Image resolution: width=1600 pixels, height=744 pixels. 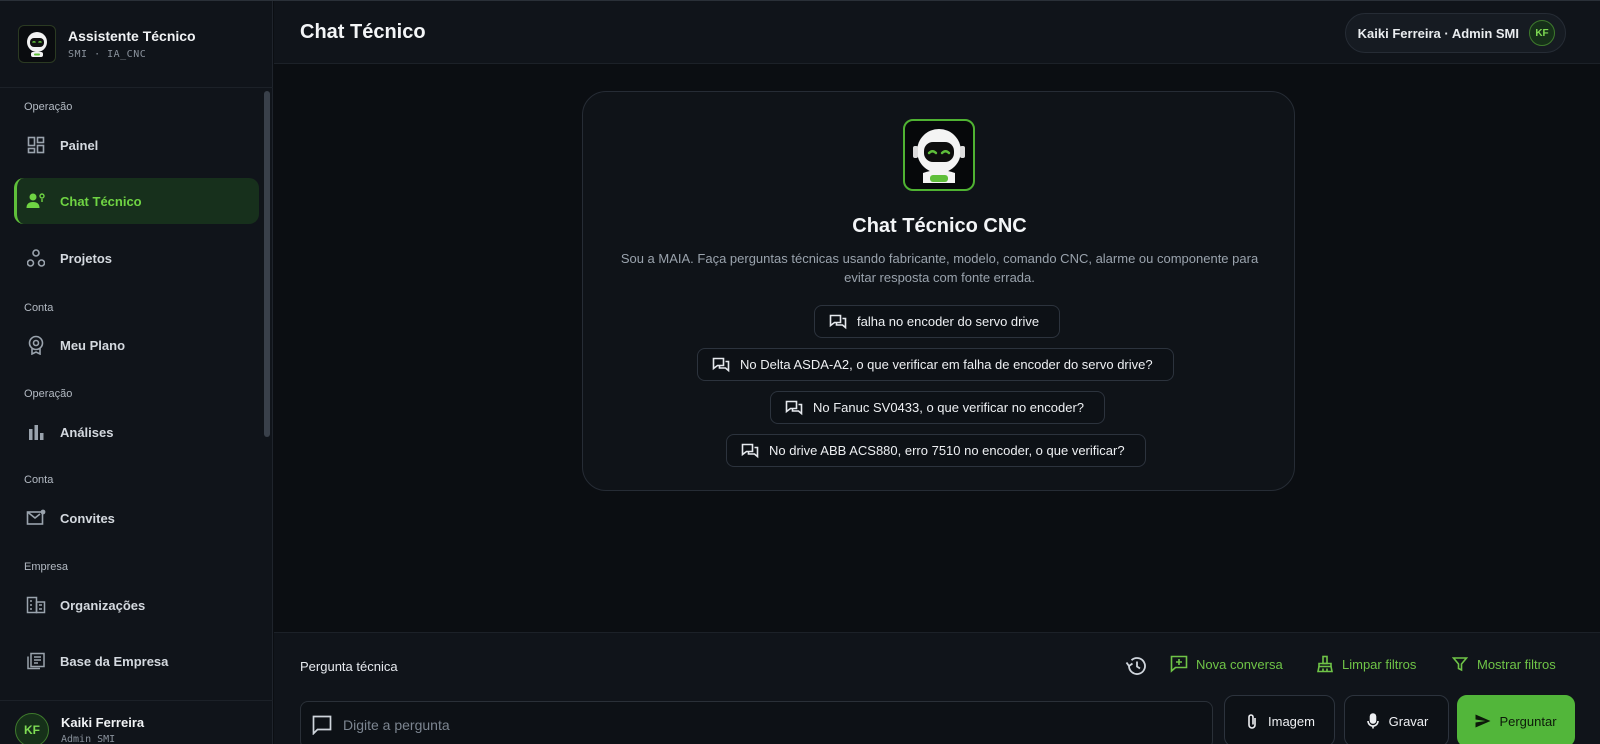 I want to click on send-icon, so click(x=1483, y=721).